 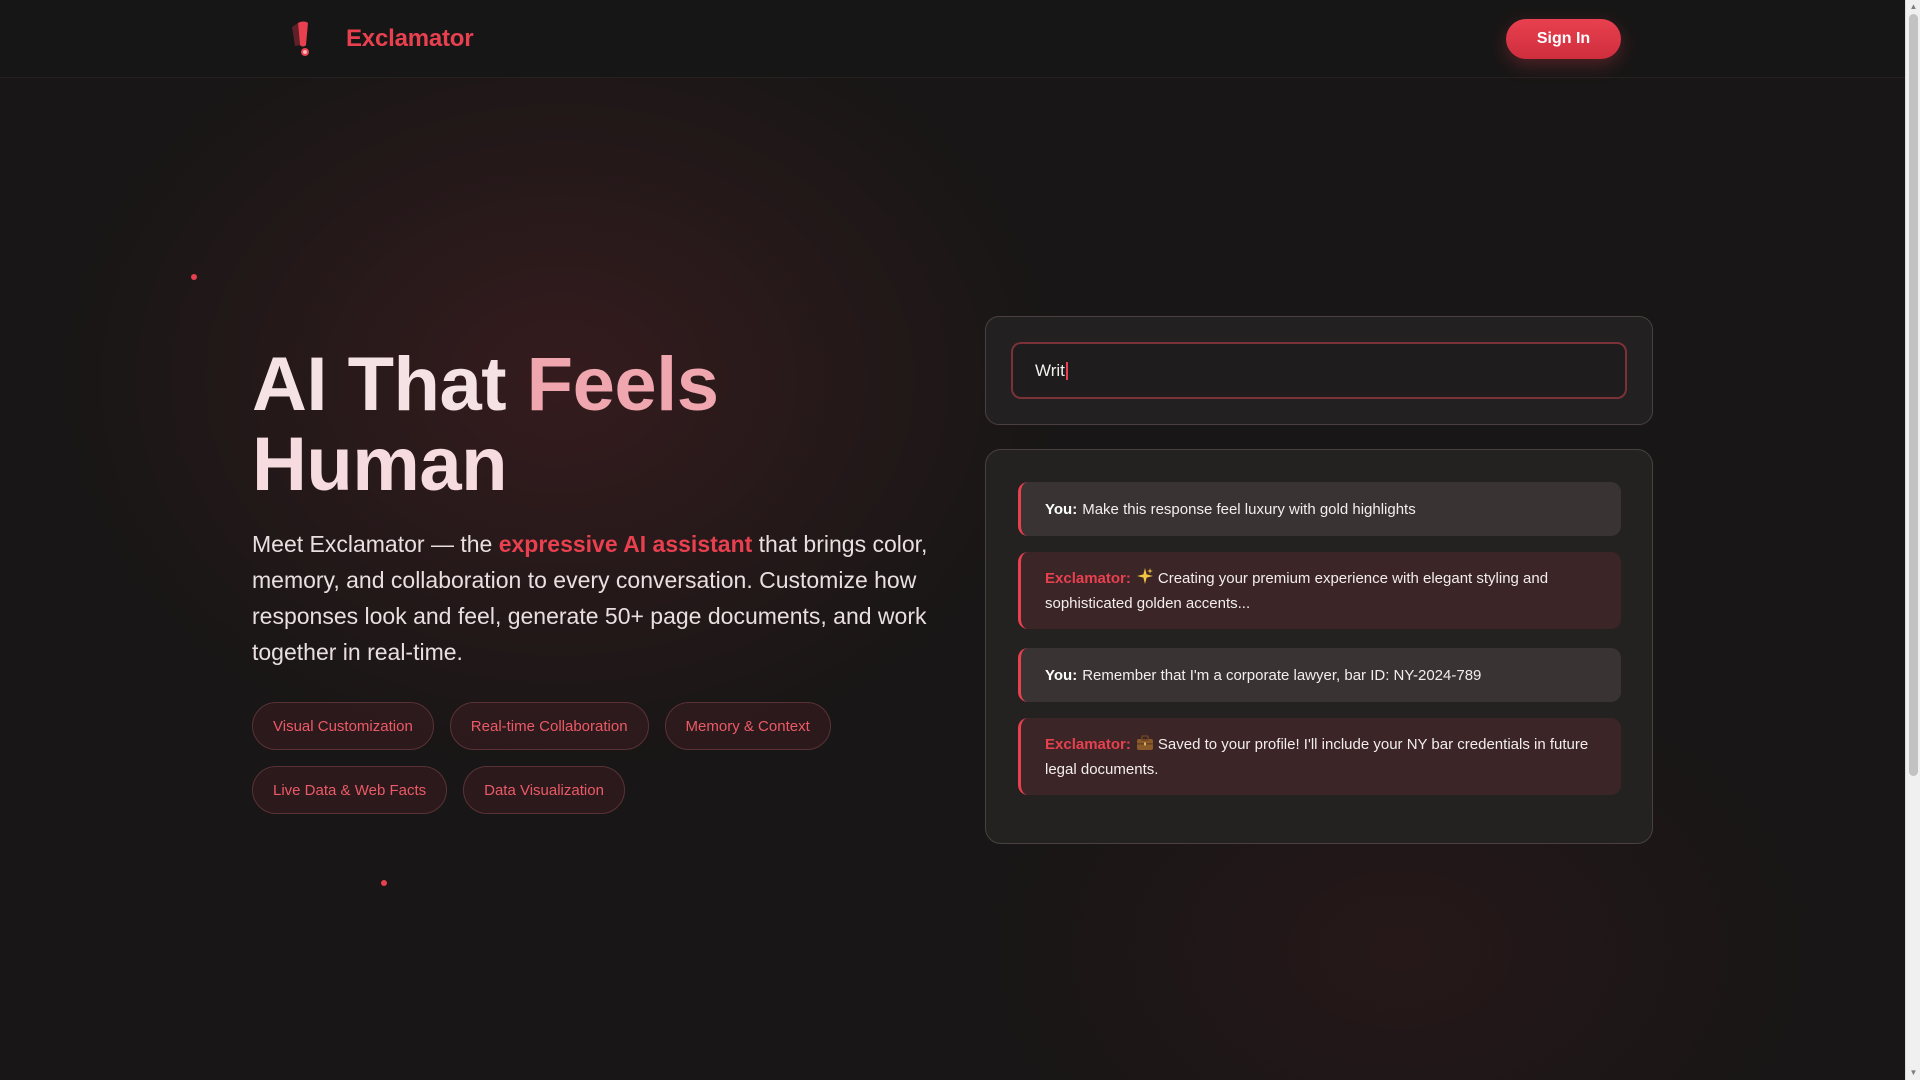 I want to click on tag-row: Live Data & Web Facts Data Visualization, so click(x=562, y=790).